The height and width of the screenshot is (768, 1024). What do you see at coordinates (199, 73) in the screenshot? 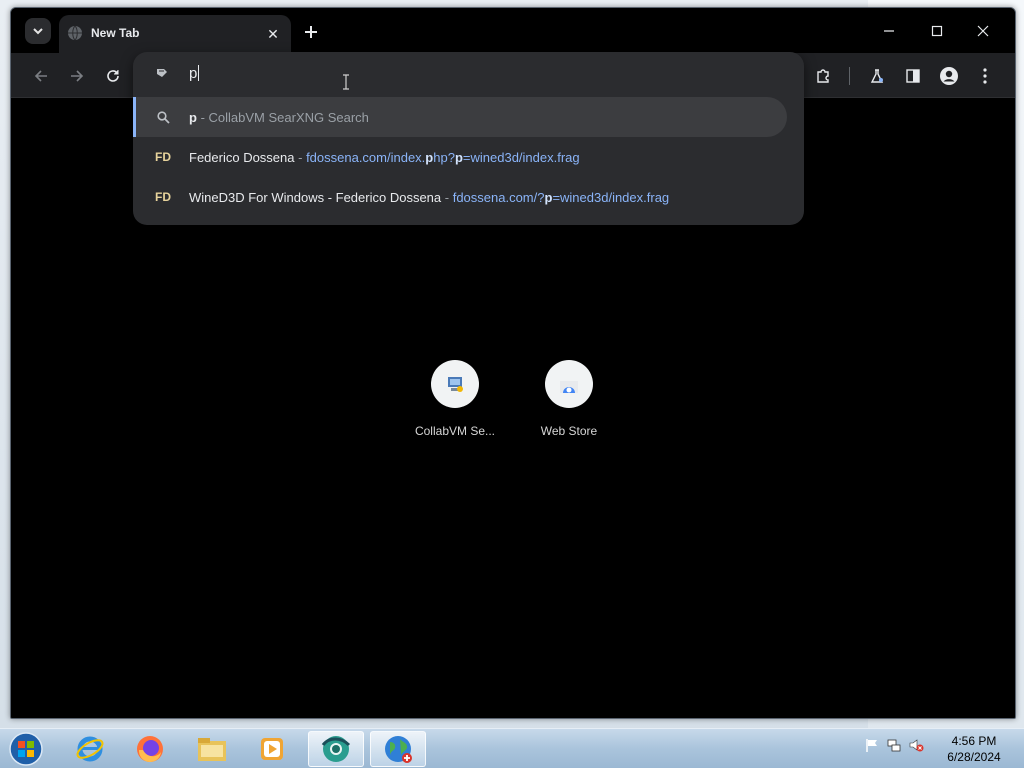
I see `text-caret` at bounding box center [199, 73].